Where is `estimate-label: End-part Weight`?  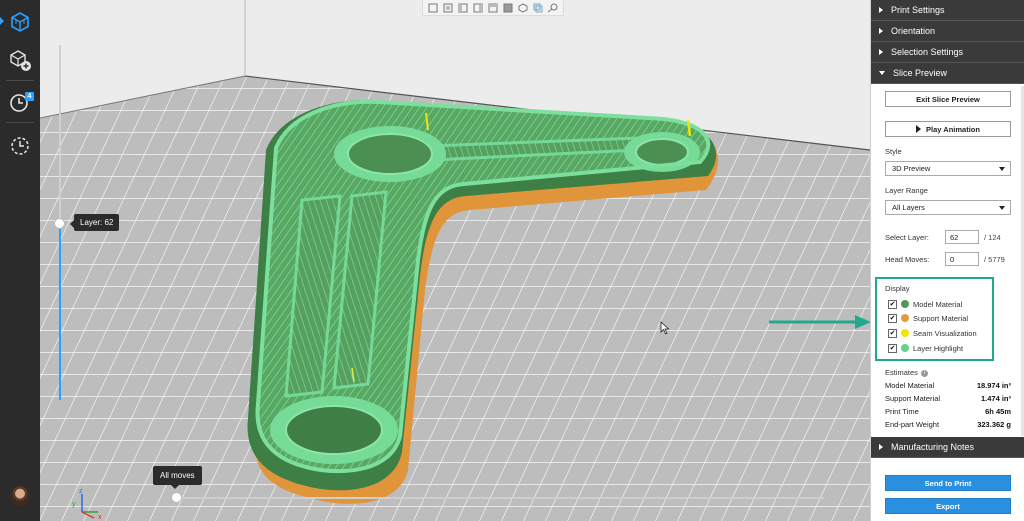
estimate-label: End-part Weight is located at coordinates (912, 424).